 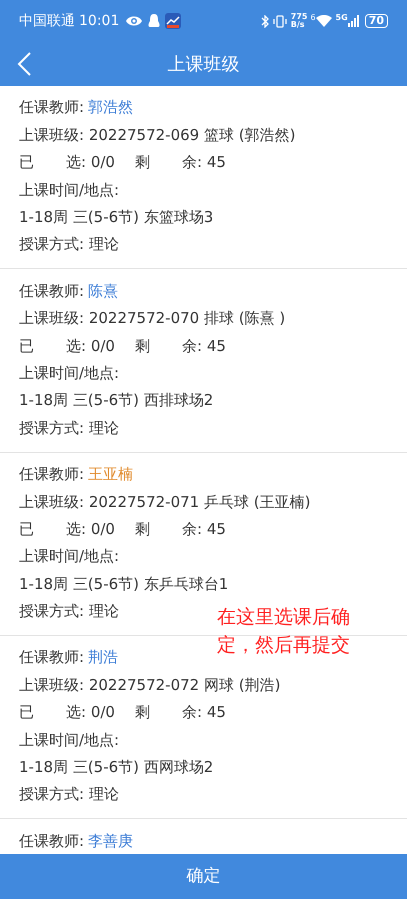 I want to click on wifi-standard-label: 6, so click(x=313, y=18).